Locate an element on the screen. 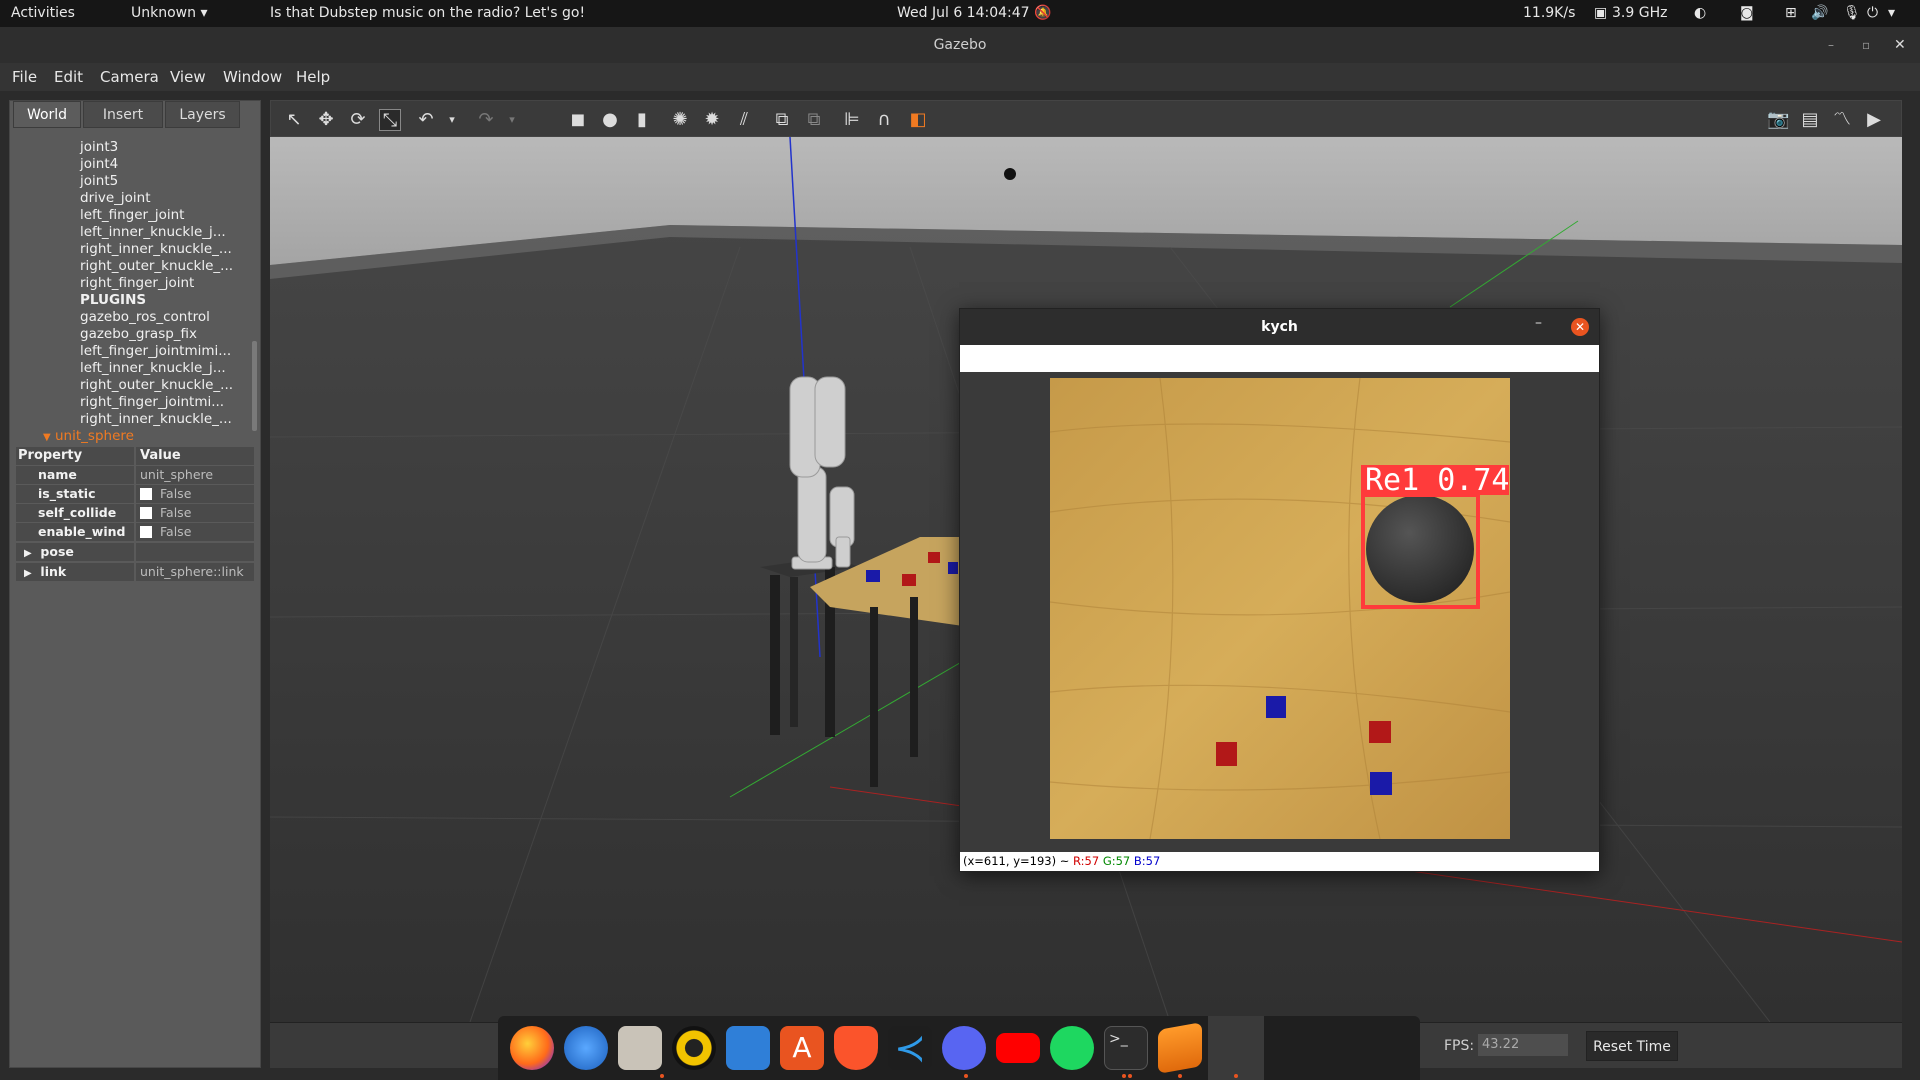 The height and width of the screenshot is (1080, 1920). view-angle-icon: ◧ is located at coordinates (918, 120).